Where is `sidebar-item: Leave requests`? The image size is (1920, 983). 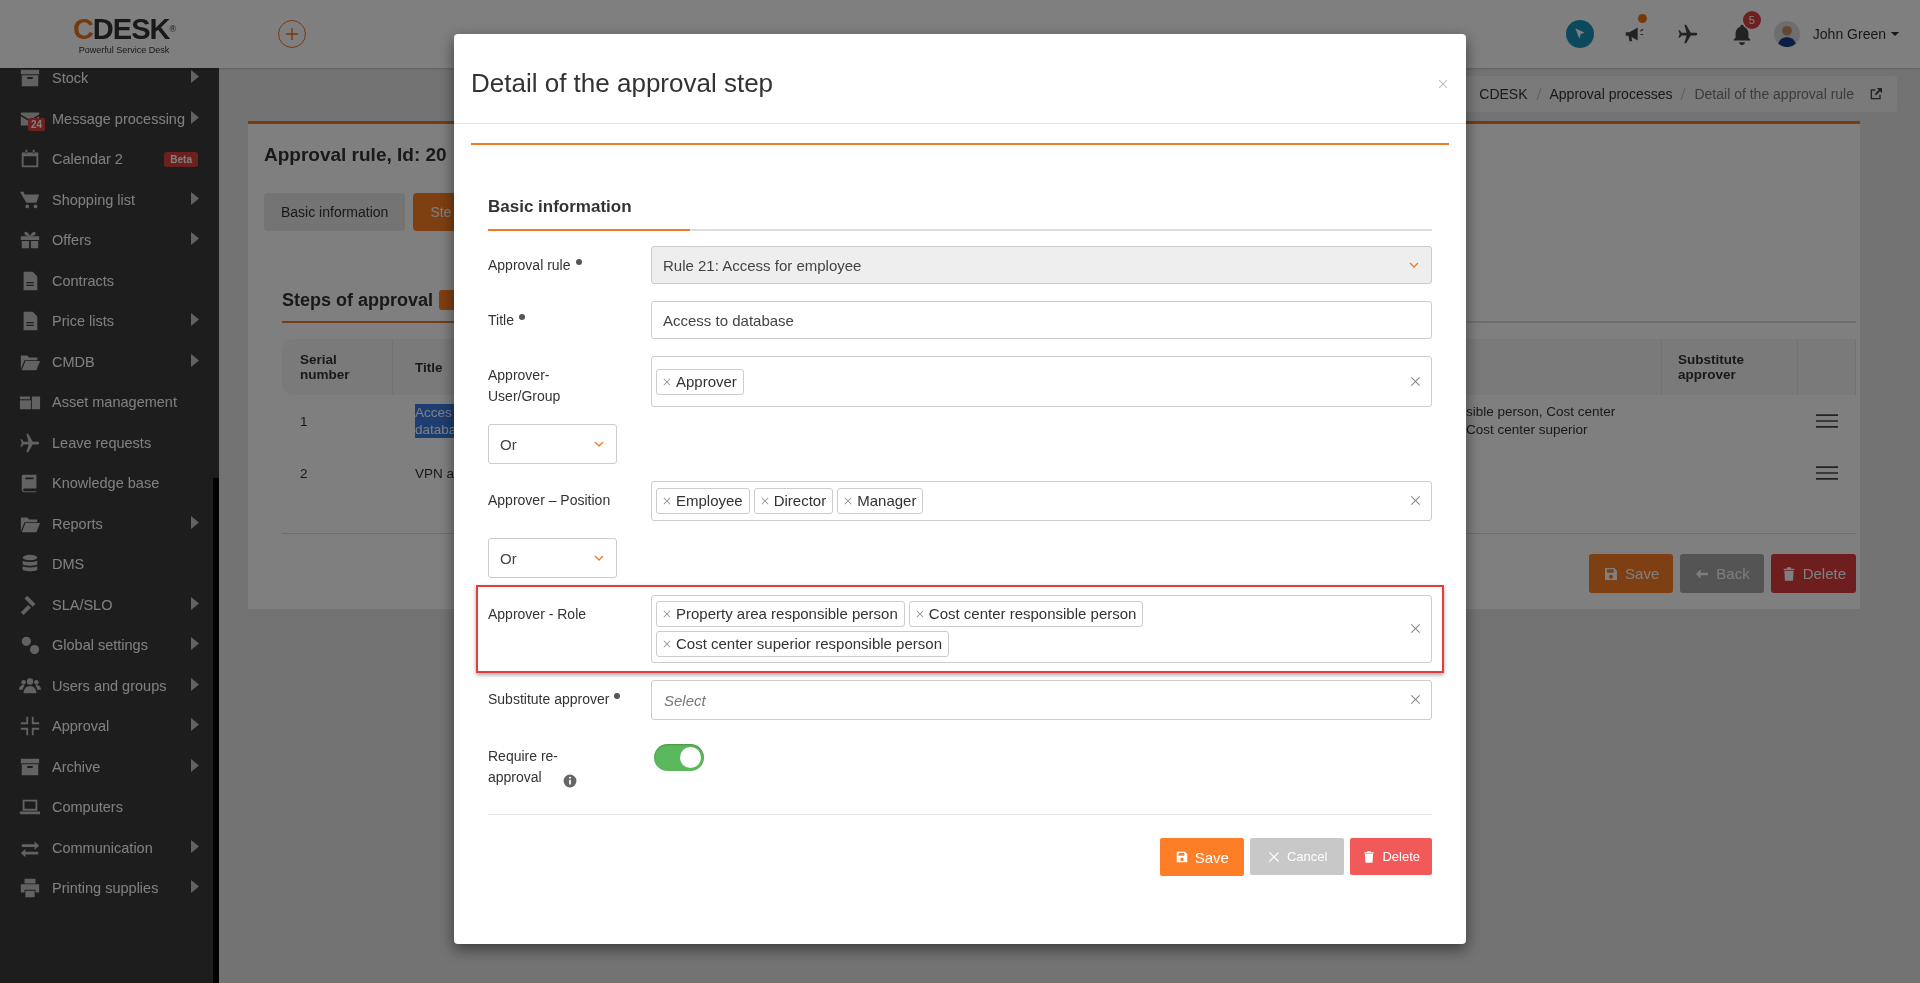 sidebar-item: Leave requests is located at coordinates (106, 442).